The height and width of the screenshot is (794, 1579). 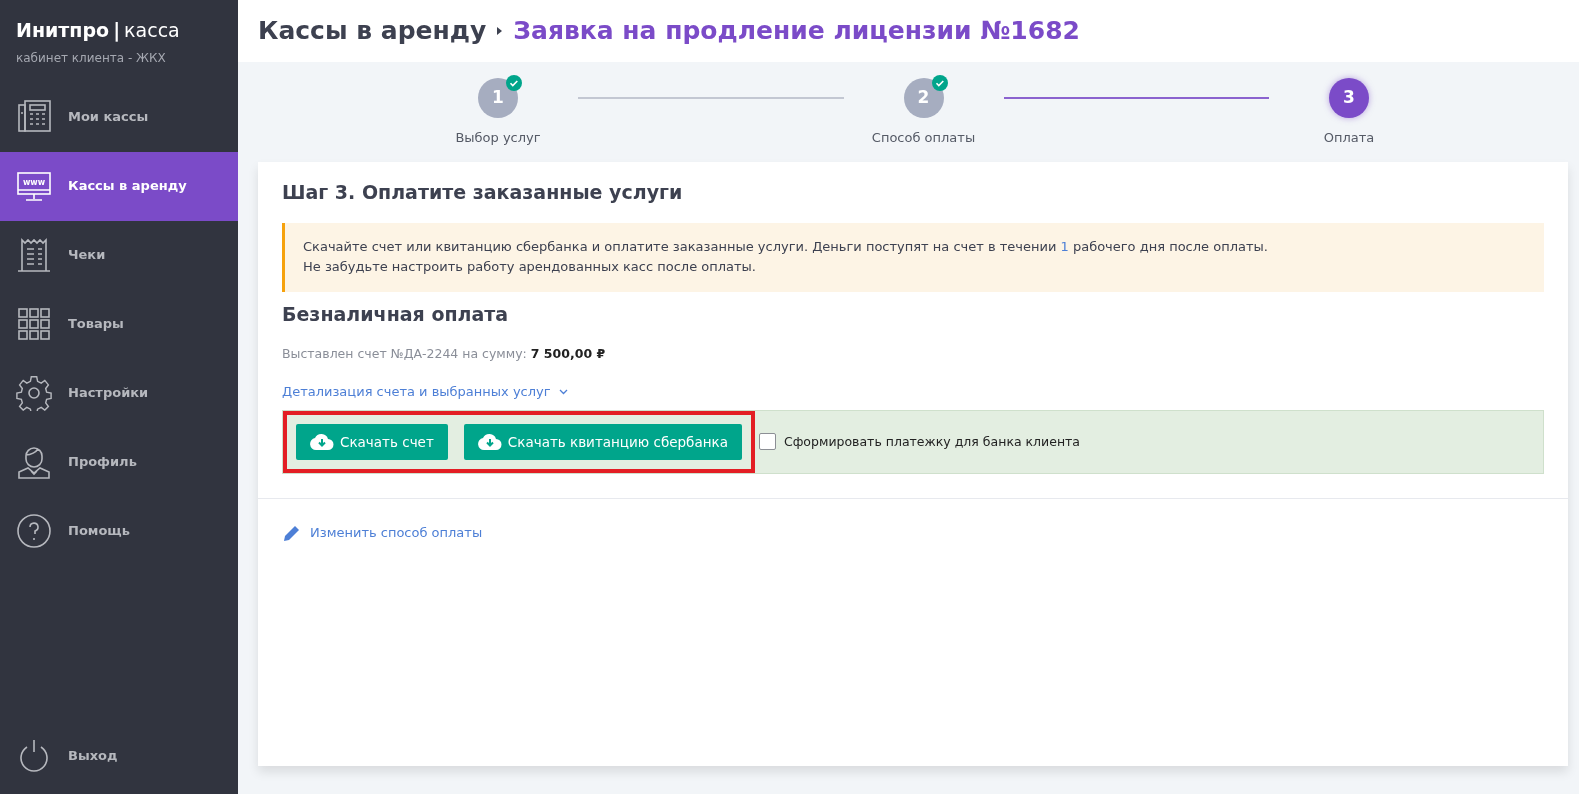 I want to click on page-title: Заявка на продление лицензии №1682, so click(x=796, y=31).